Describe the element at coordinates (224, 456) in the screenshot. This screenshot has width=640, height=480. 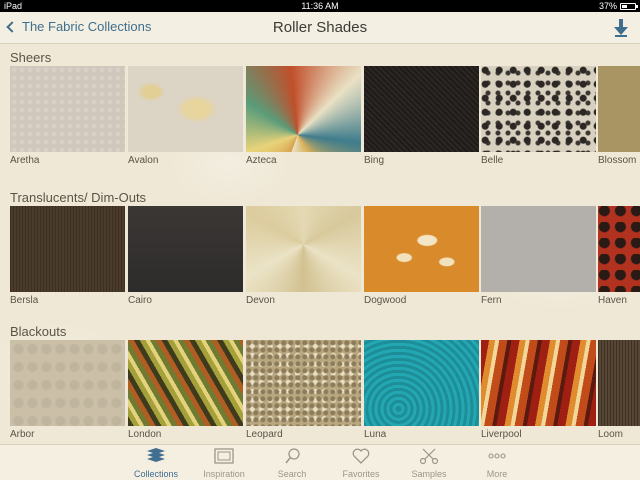
I see `inspiration-icon` at that location.